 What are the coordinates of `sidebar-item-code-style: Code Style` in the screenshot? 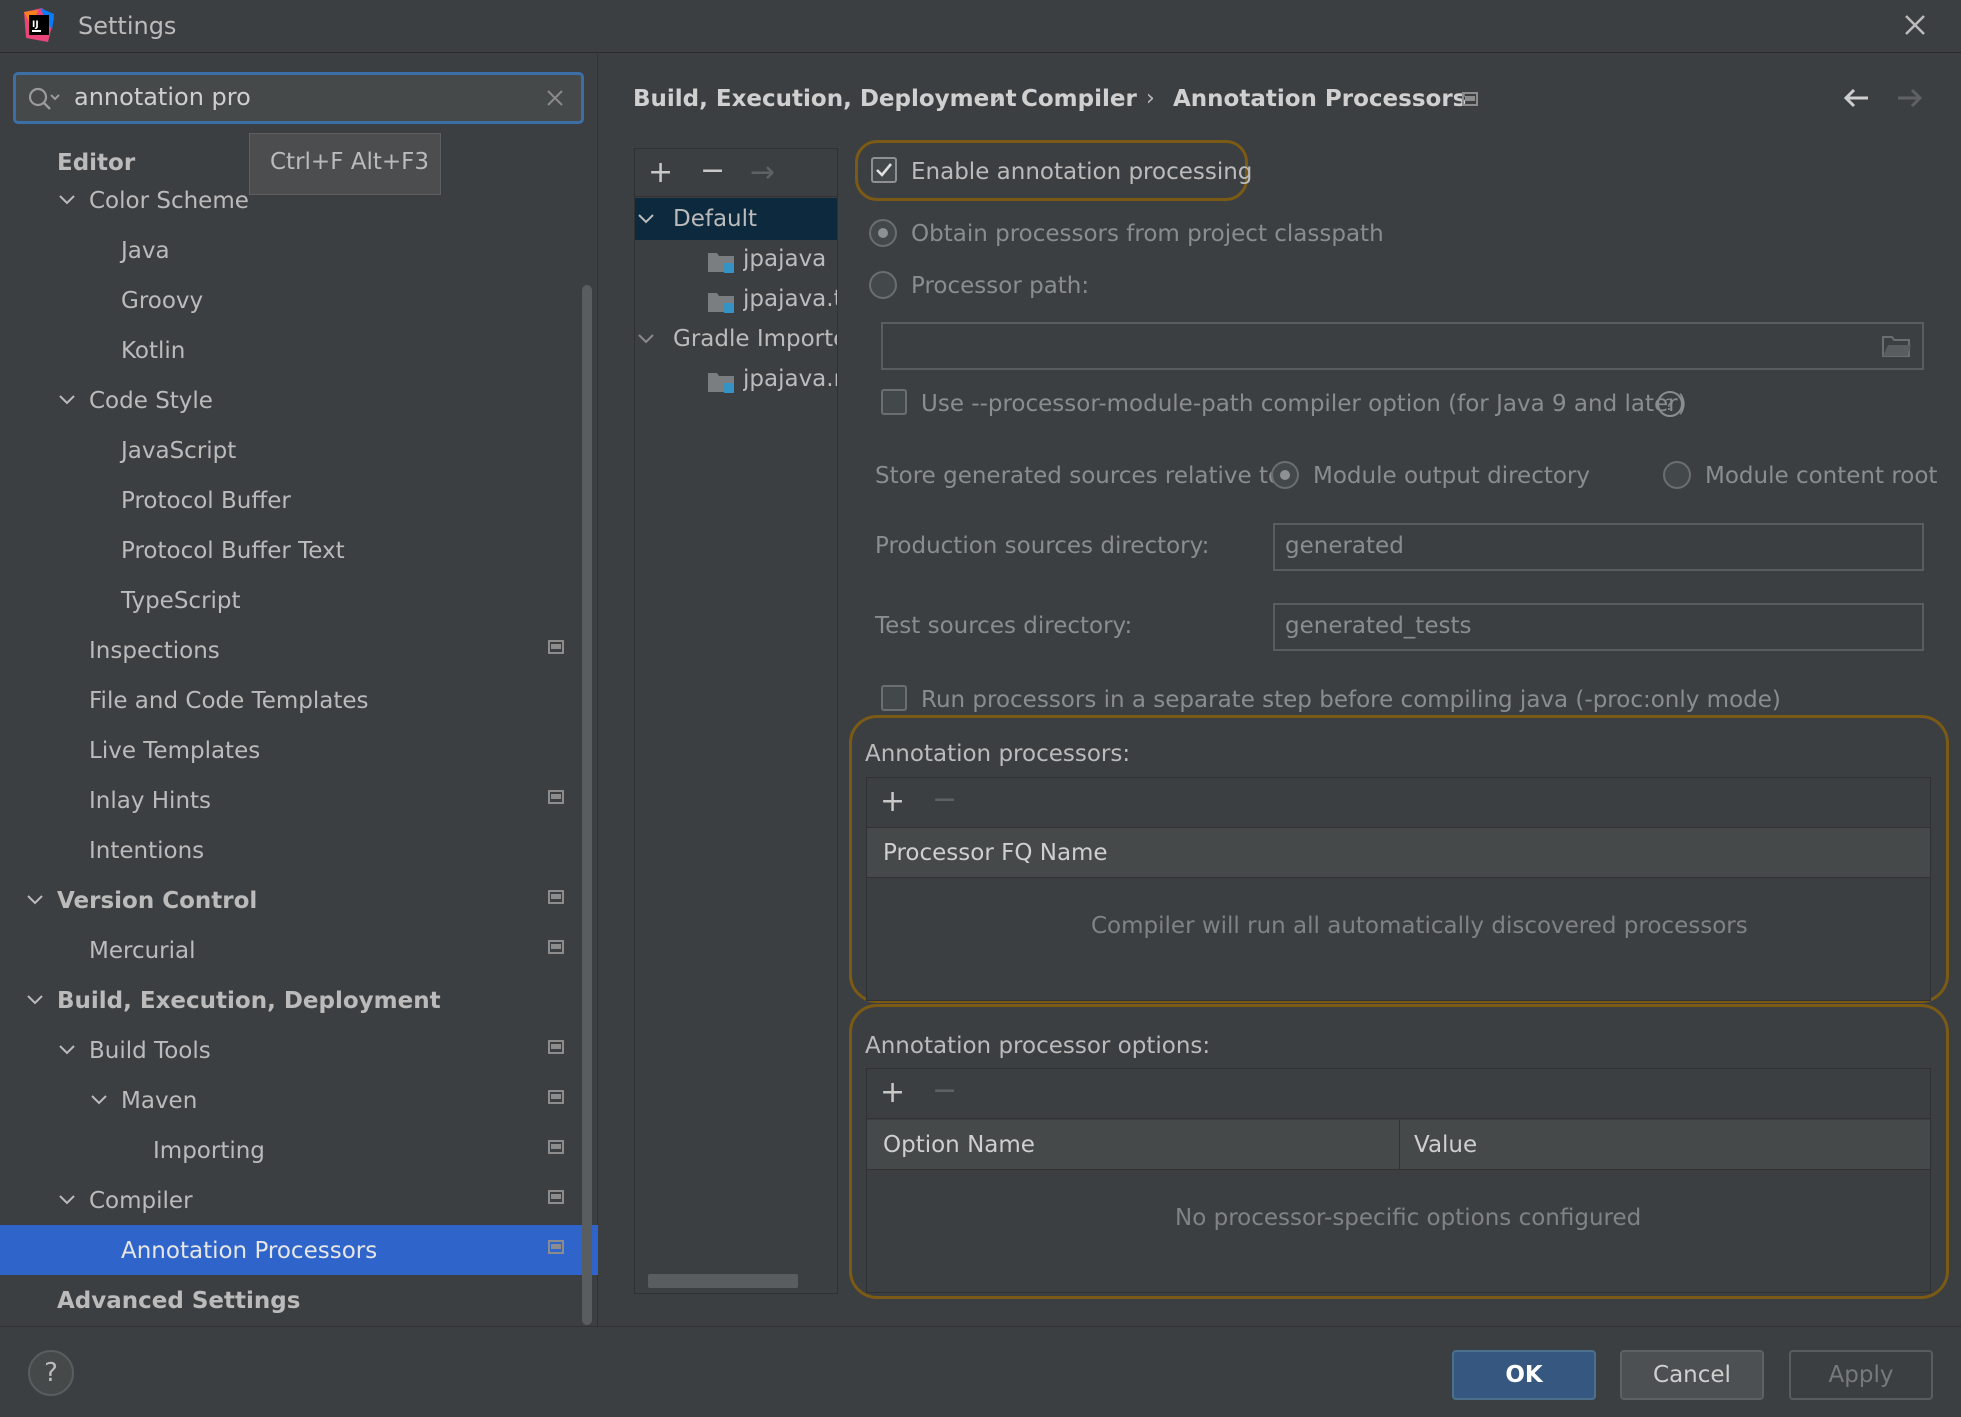 It's located at (151, 401).